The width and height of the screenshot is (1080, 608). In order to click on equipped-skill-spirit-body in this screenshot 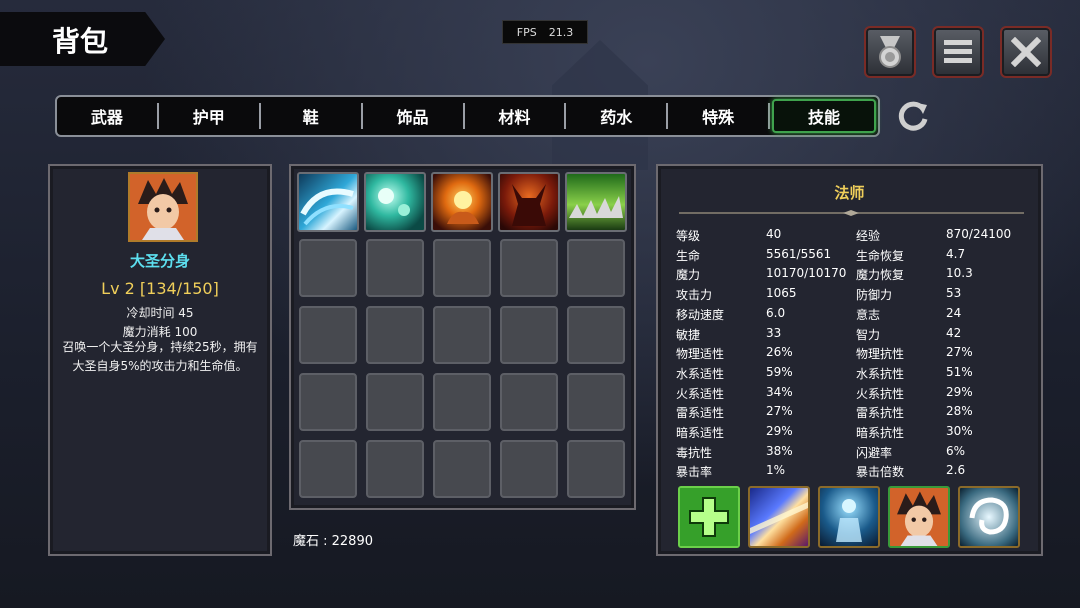, I will do `click(849, 517)`.